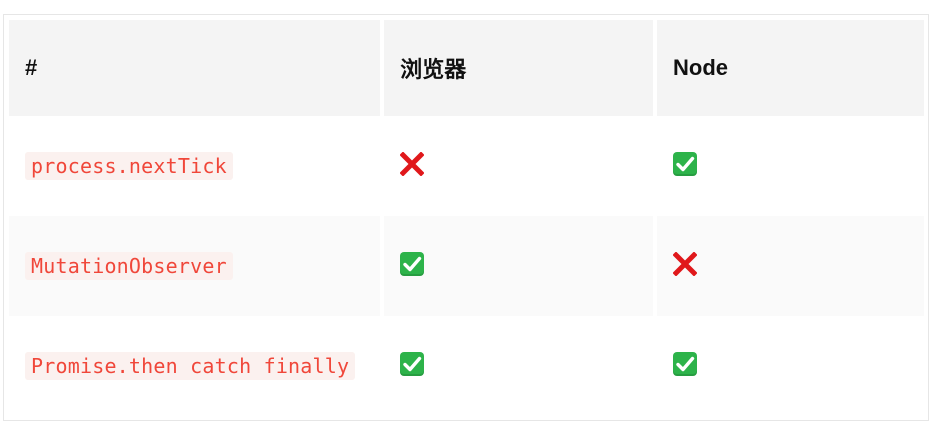 The image size is (942, 442). What do you see at coordinates (790, 68) in the screenshot?
I see `header-node: Node` at bounding box center [790, 68].